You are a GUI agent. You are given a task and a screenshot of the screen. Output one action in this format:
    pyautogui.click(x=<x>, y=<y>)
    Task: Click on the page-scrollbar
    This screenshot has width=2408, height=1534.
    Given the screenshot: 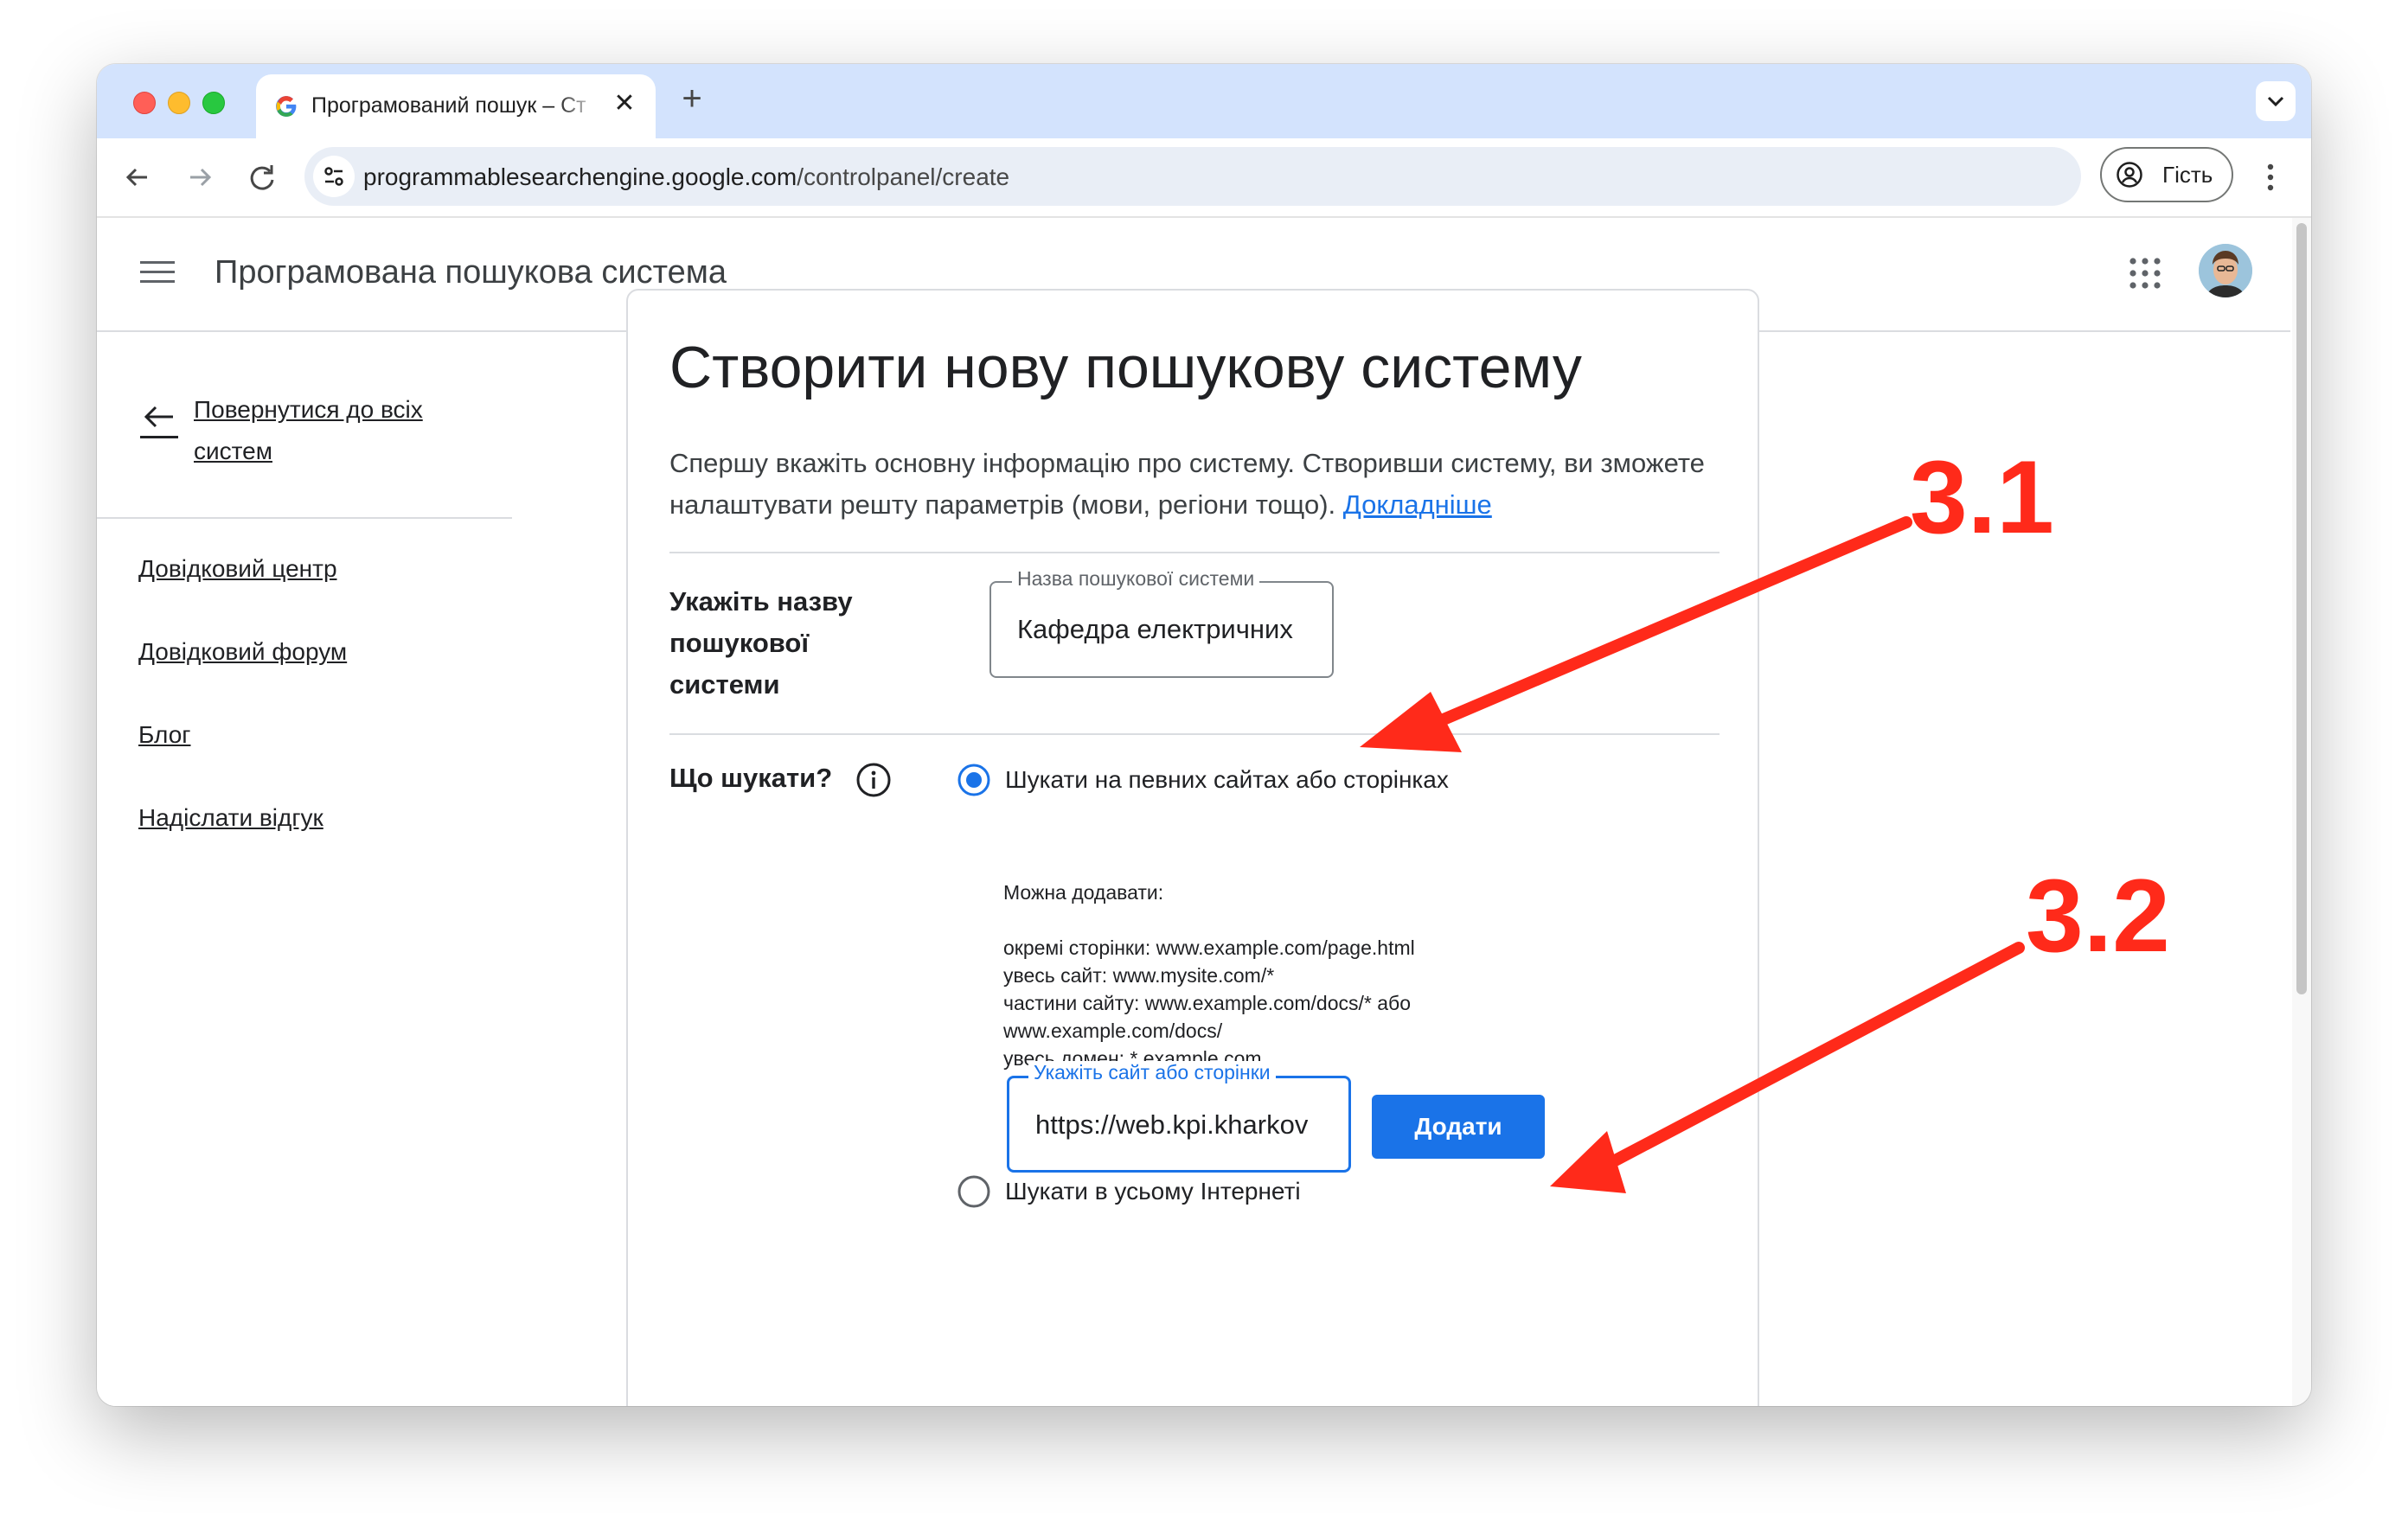 What is the action you would take?
    pyautogui.click(x=2301, y=812)
    